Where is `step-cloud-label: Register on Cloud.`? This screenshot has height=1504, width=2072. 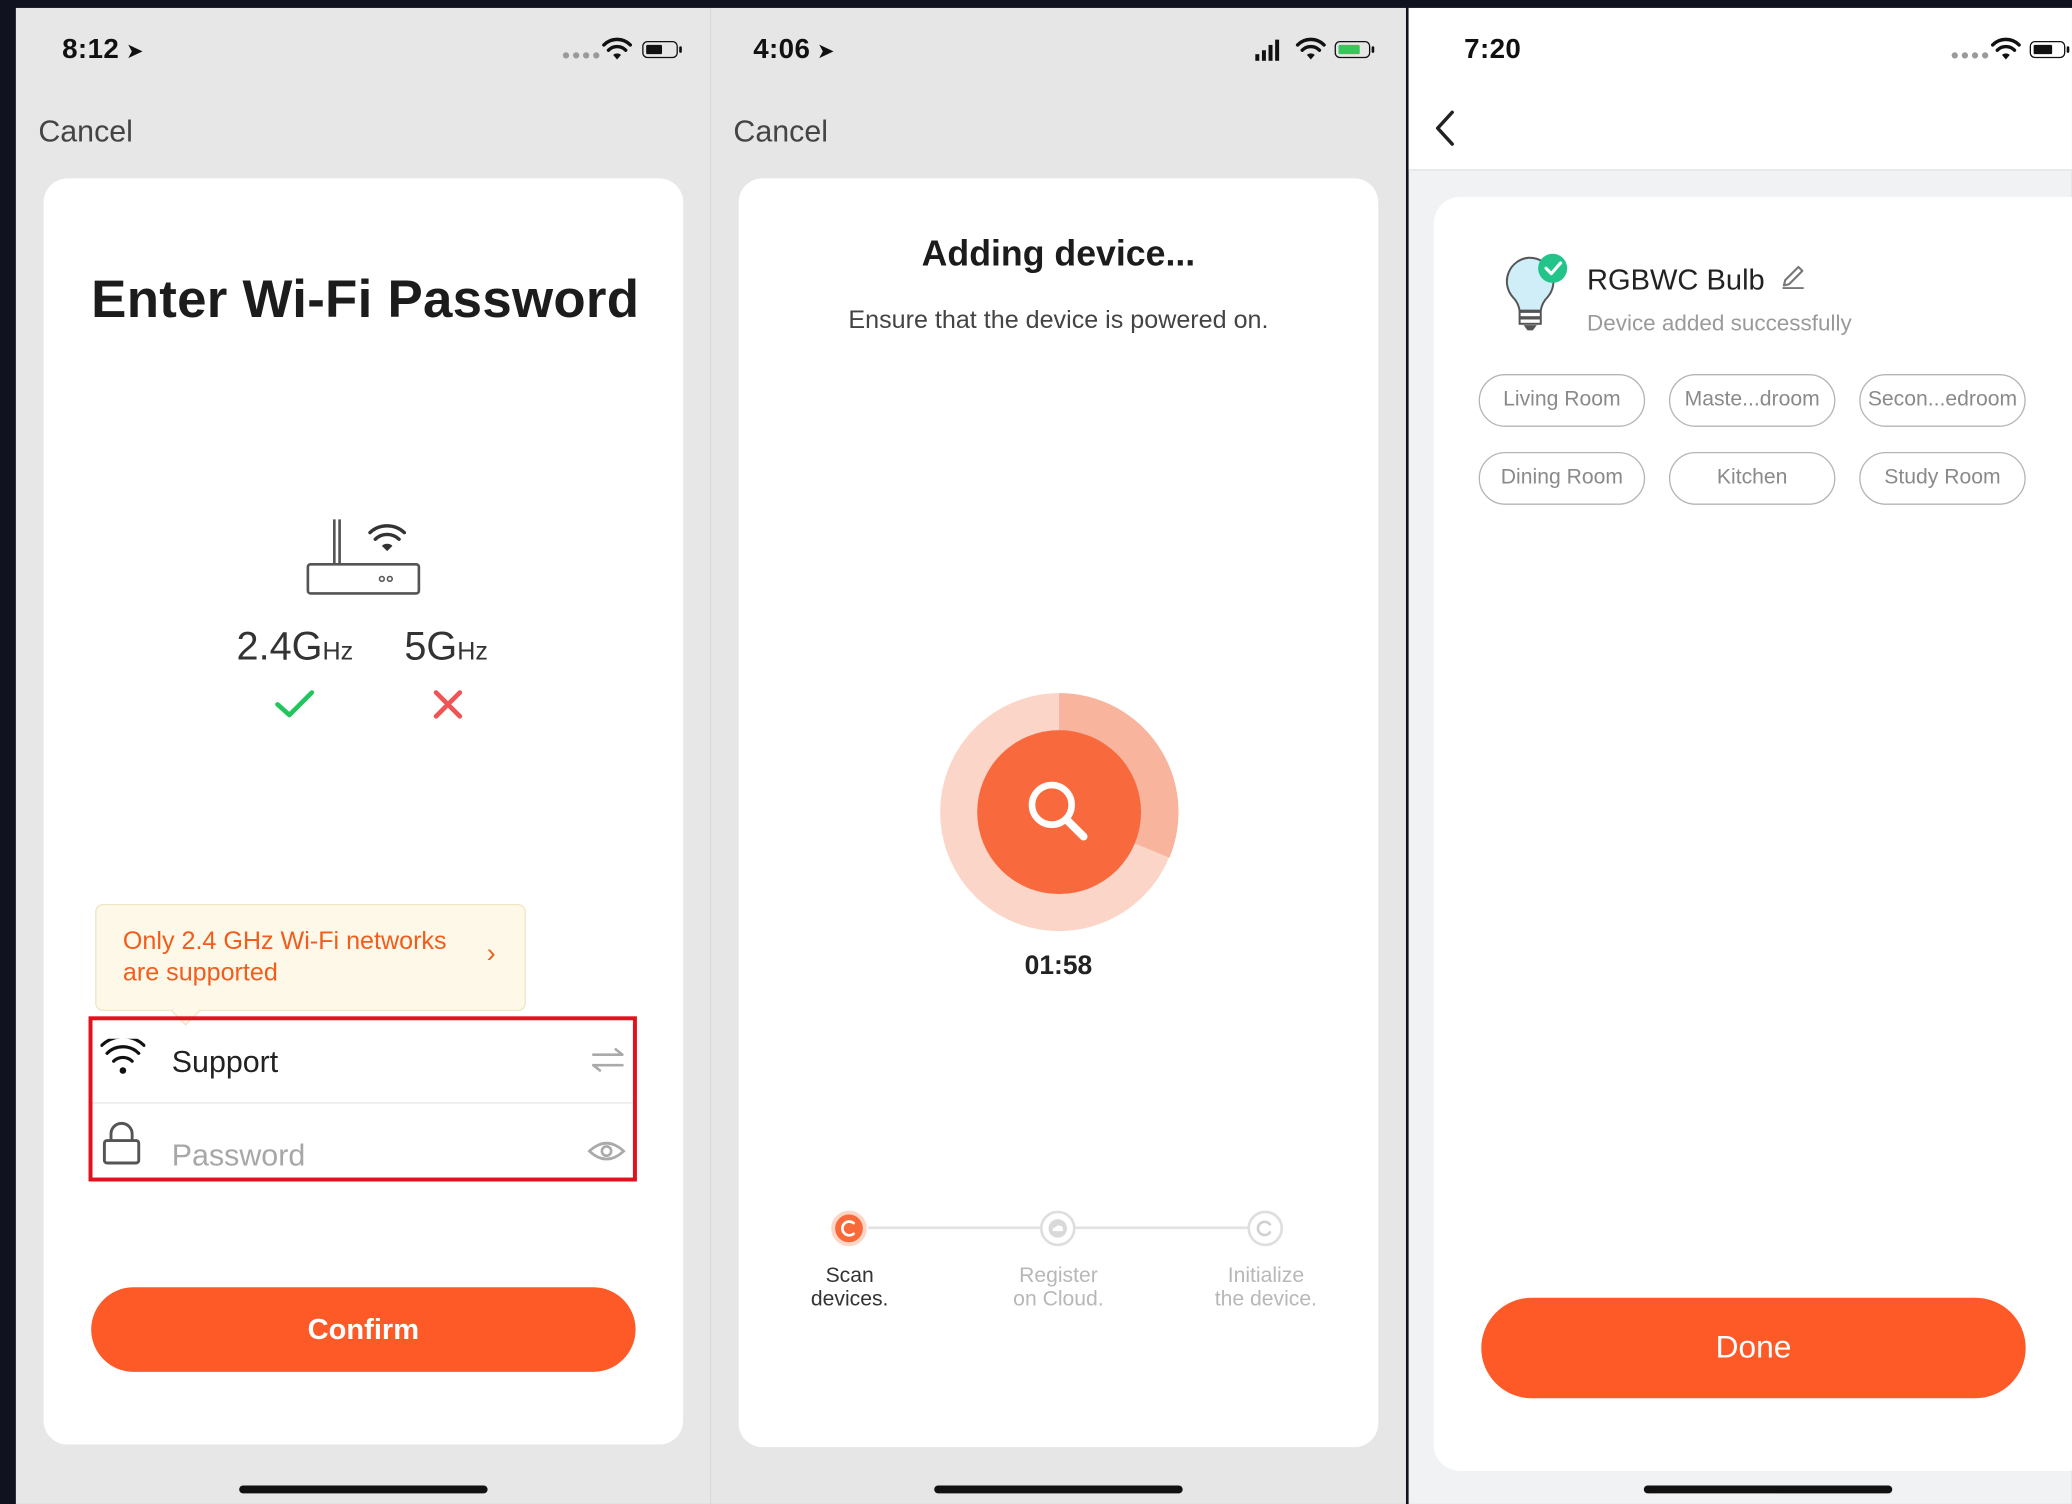 step-cloud-label: Register on Cloud. is located at coordinates (1058, 1289).